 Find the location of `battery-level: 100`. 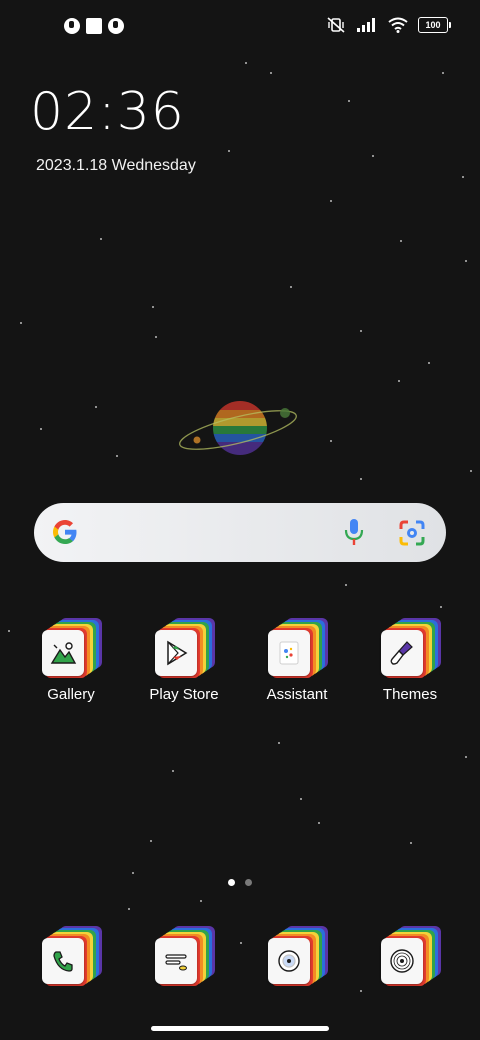

battery-level: 100 is located at coordinates (433, 25).